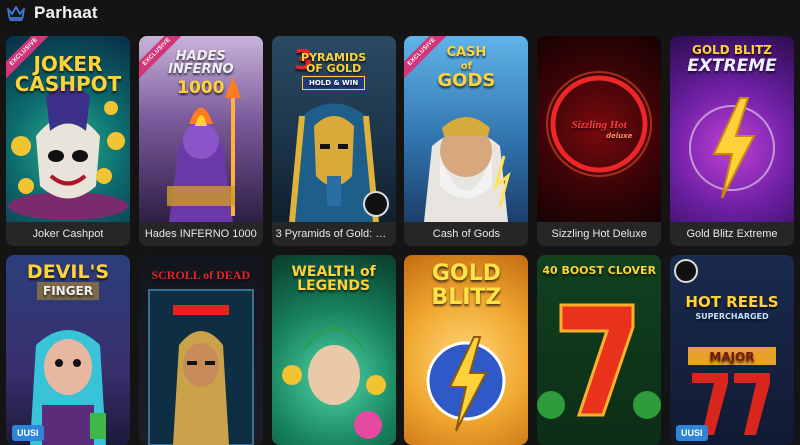  I want to click on game-tile-devils-finger: DEVIL'S FINGER UUSI, so click(68, 350).